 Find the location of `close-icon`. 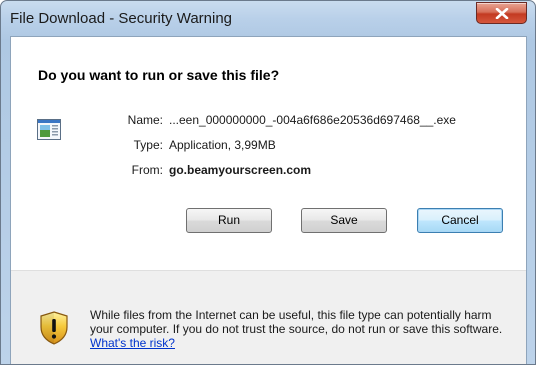

close-icon is located at coordinates (502, 13).